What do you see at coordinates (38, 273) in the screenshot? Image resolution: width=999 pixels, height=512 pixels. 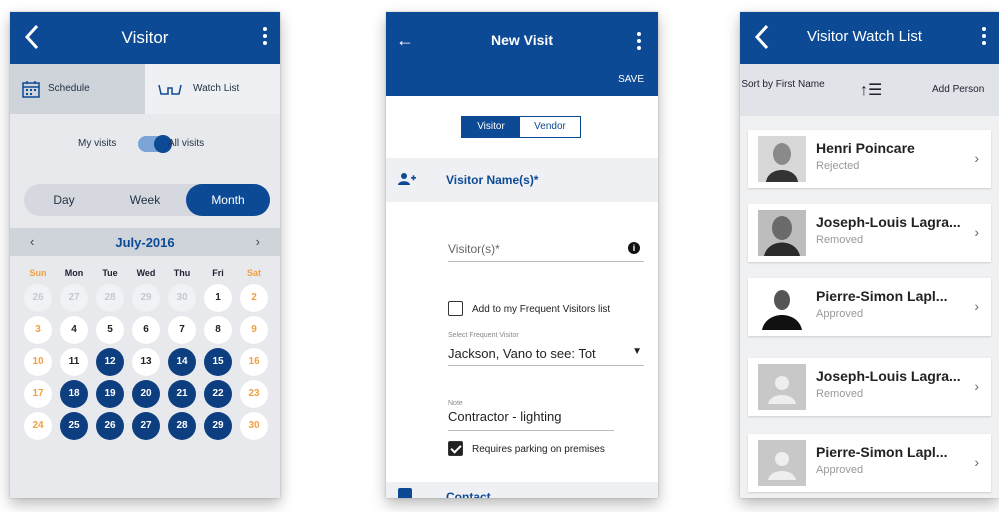 I see `weekday-label: Sun` at bounding box center [38, 273].